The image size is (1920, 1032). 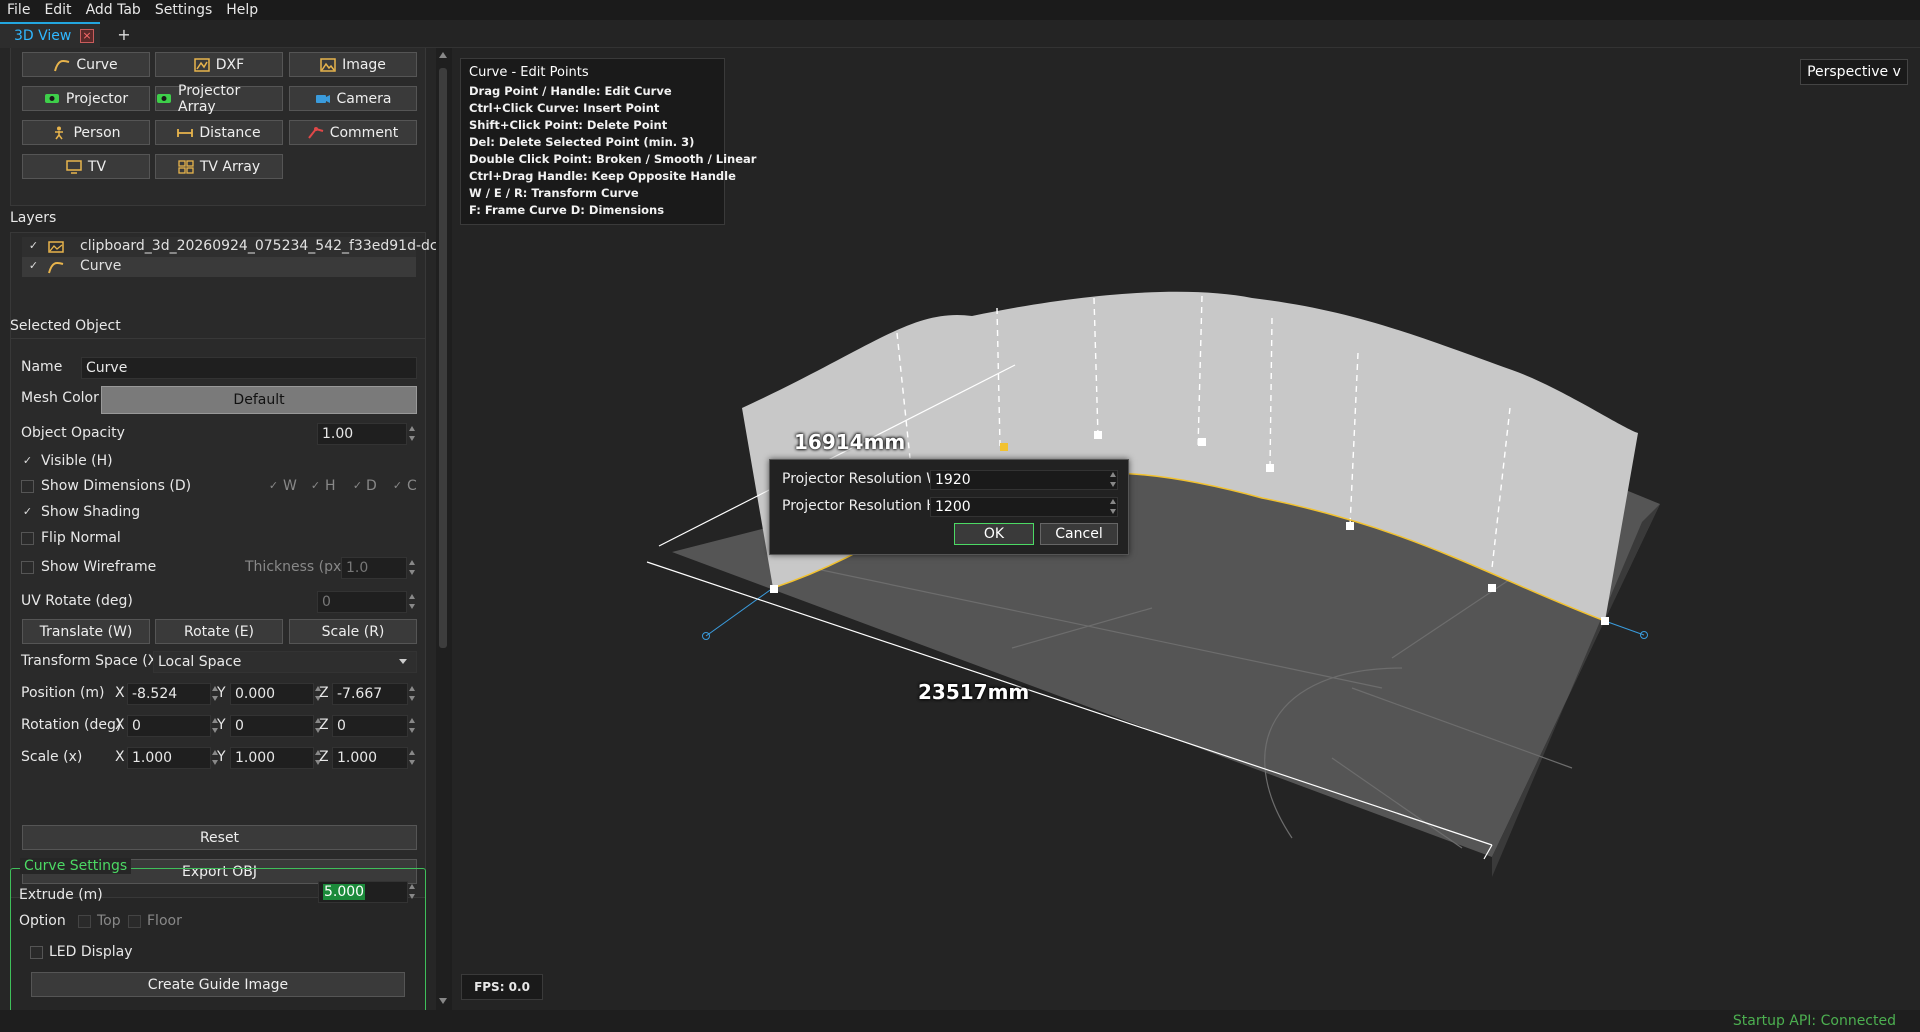 What do you see at coordinates (219, 132) in the screenshot?
I see `distance-button: Distance` at bounding box center [219, 132].